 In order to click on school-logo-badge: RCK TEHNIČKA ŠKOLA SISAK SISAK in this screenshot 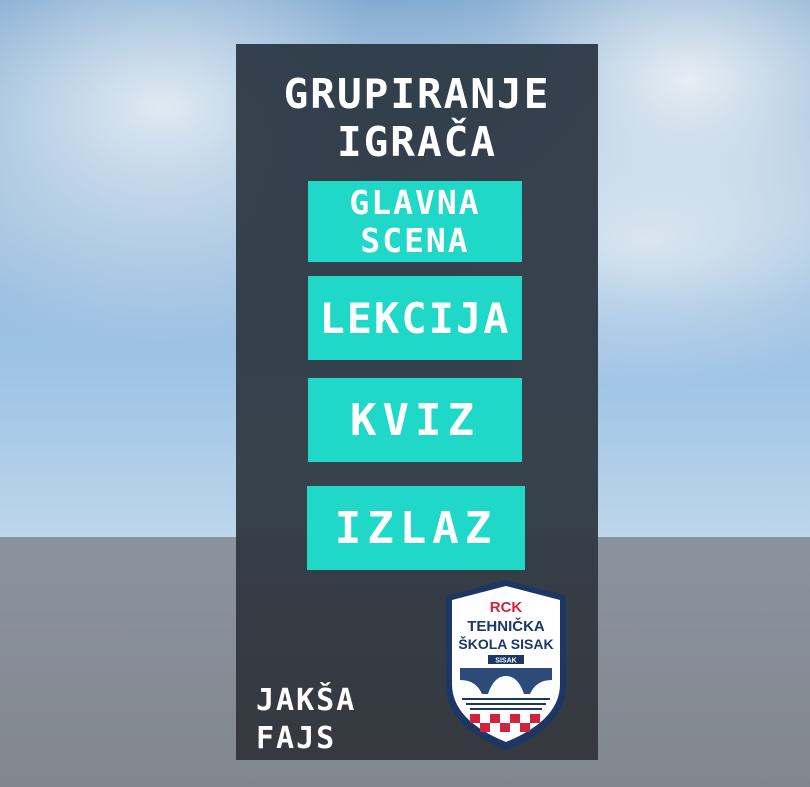, I will do `click(506, 665)`.